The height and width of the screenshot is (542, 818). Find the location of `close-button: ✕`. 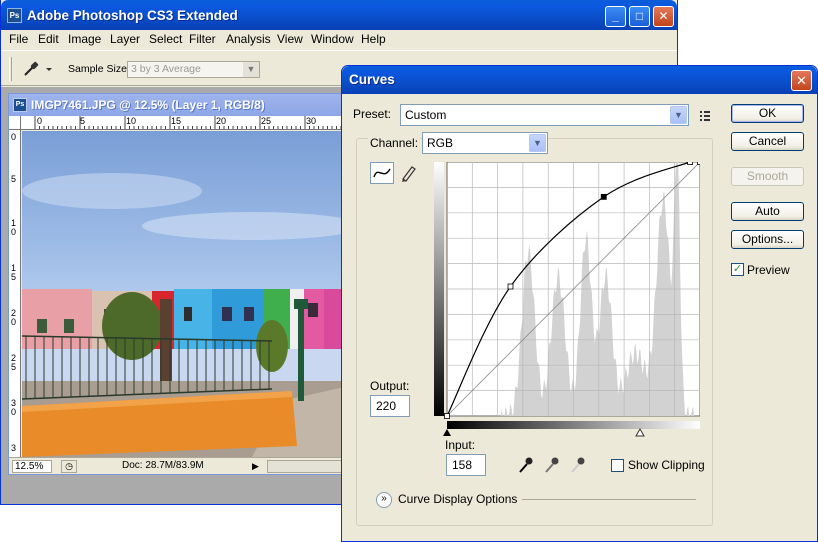

close-button: ✕ is located at coordinates (663, 16).